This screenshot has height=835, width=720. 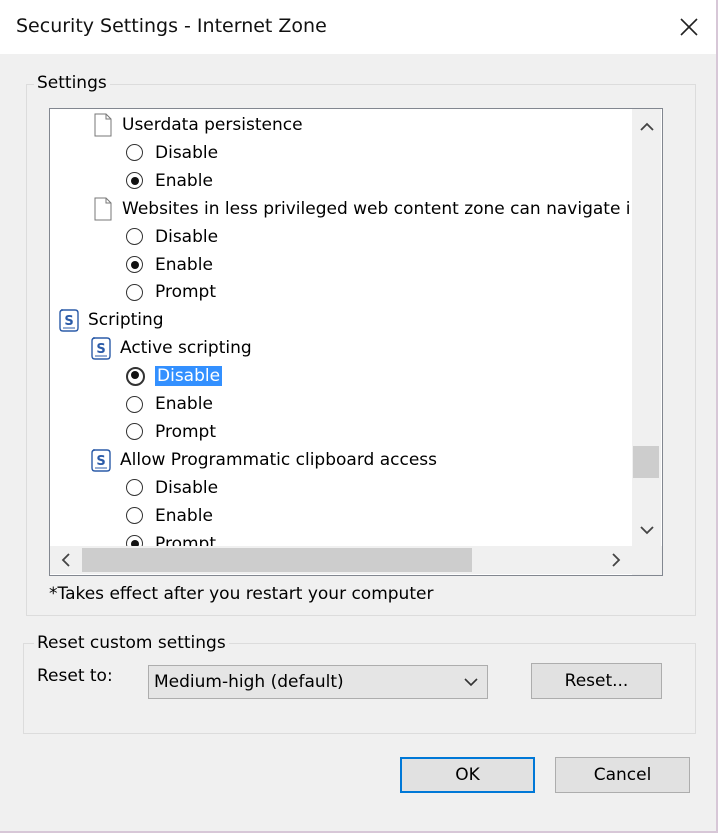 I want to click on setting-label: Allow Programmatic clipboard access, so click(x=278, y=459).